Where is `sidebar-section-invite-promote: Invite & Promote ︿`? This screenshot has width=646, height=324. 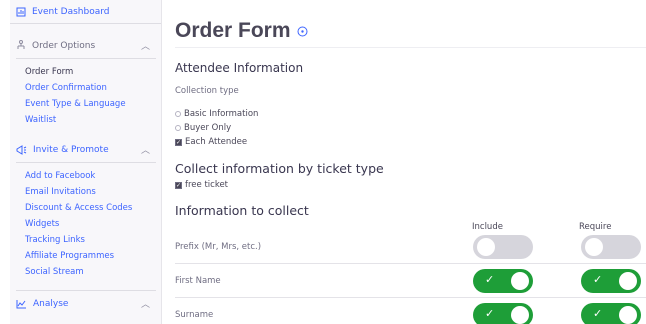
sidebar-section-invite-promote: Invite & Promote ︿ is located at coordinates (86, 150).